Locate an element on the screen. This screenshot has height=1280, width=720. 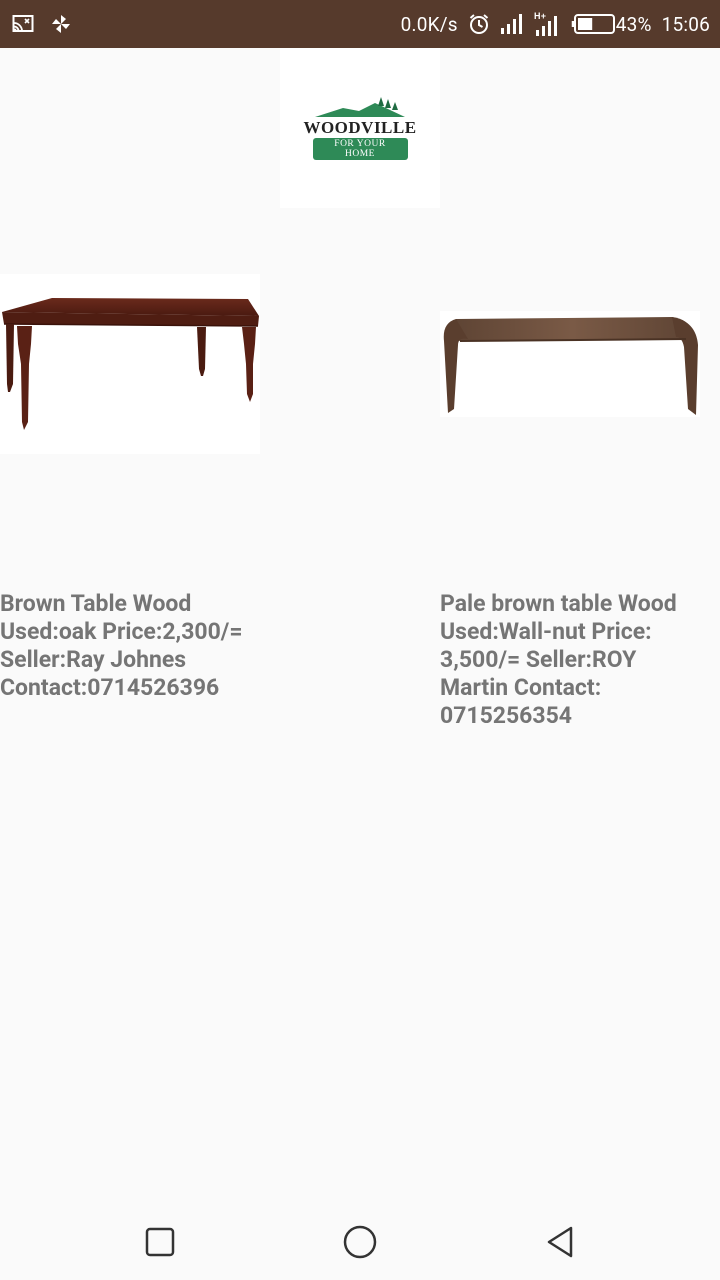
back-icon is located at coordinates (560, 1242).